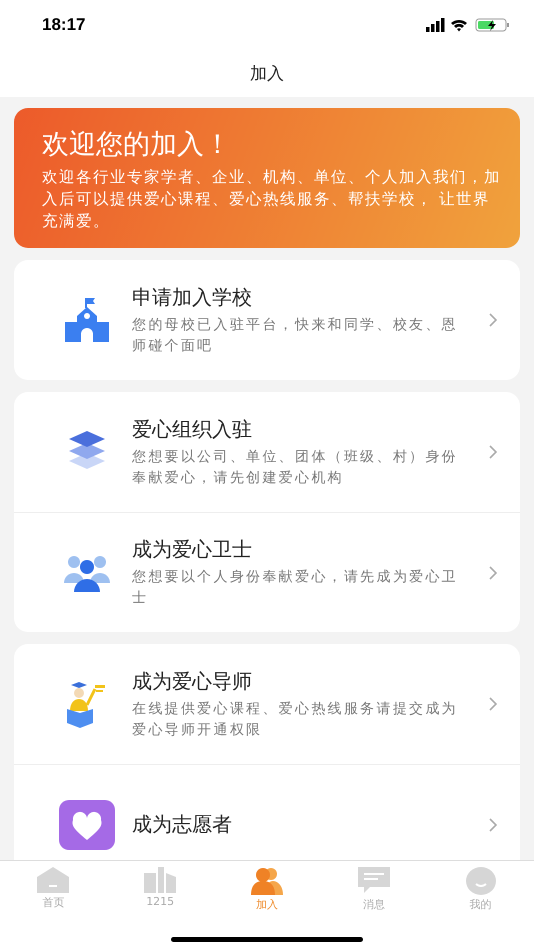 This screenshot has width=534, height=950. I want to click on menu-row: 爱心组织入驻 您想要以公司、单位、团体（班级、村）身份奉献爱心，请先创建爱心机构, so click(267, 452).